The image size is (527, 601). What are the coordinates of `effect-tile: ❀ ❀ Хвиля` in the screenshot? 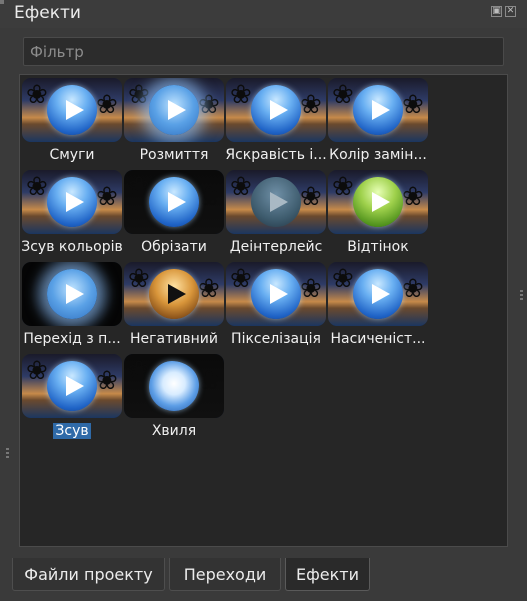 It's located at (174, 399).